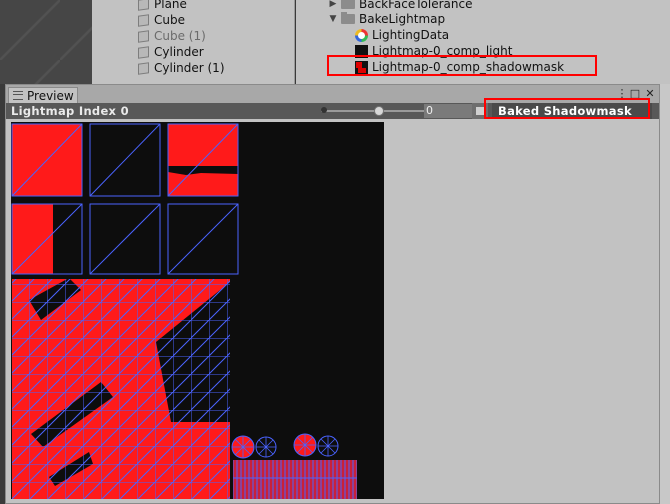 The height and width of the screenshot is (504, 670). What do you see at coordinates (180, 36) in the screenshot?
I see `hierarchy-item-label: Cube (1)` at bounding box center [180, 36].